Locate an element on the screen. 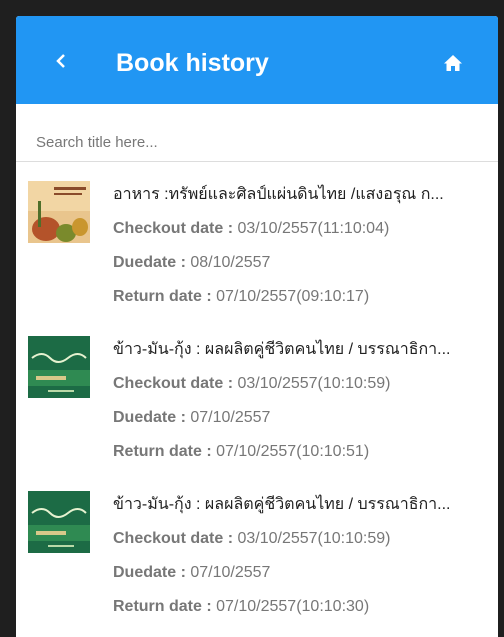  due-date-value: 08/10/2557 is located at coordinates (230, 262).